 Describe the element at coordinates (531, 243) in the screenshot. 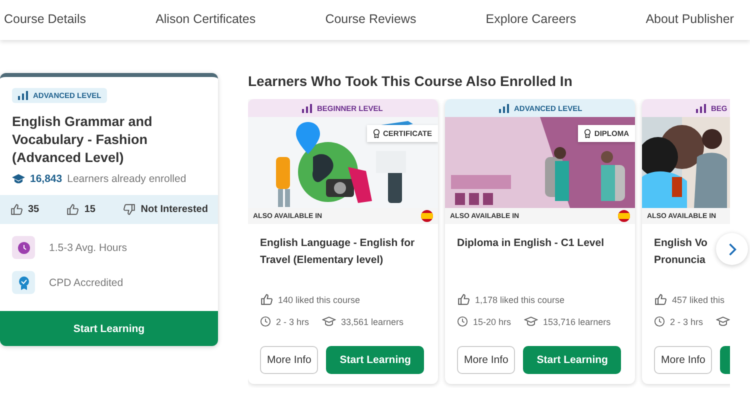

I see `course-title: Diploma in English - C1 Level` at that location.